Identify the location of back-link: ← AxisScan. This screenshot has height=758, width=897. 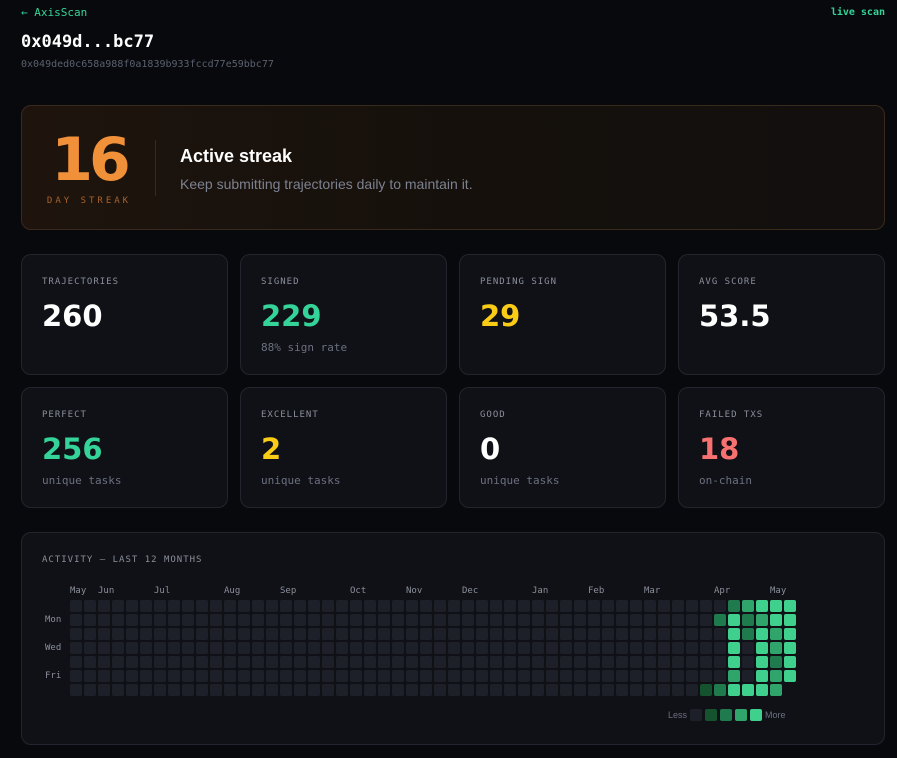
(54, 12).